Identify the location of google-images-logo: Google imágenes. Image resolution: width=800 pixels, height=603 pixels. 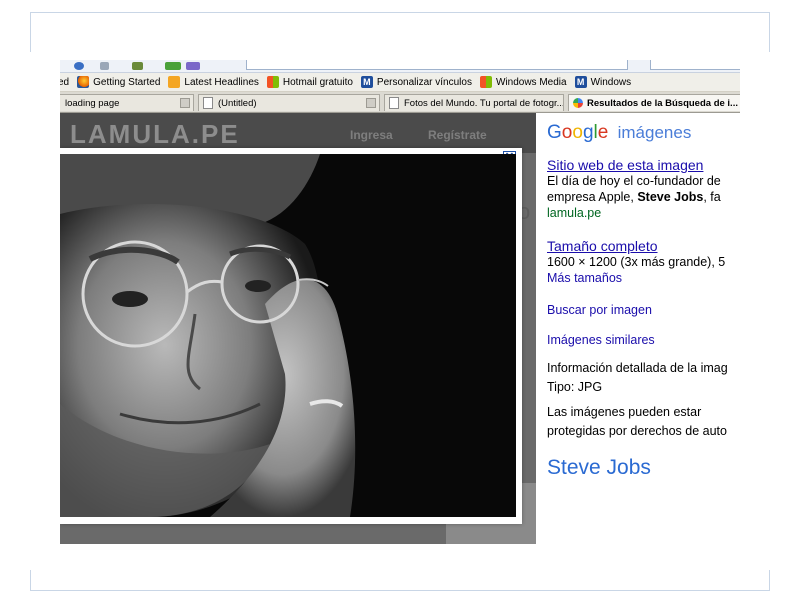
(619, 133).